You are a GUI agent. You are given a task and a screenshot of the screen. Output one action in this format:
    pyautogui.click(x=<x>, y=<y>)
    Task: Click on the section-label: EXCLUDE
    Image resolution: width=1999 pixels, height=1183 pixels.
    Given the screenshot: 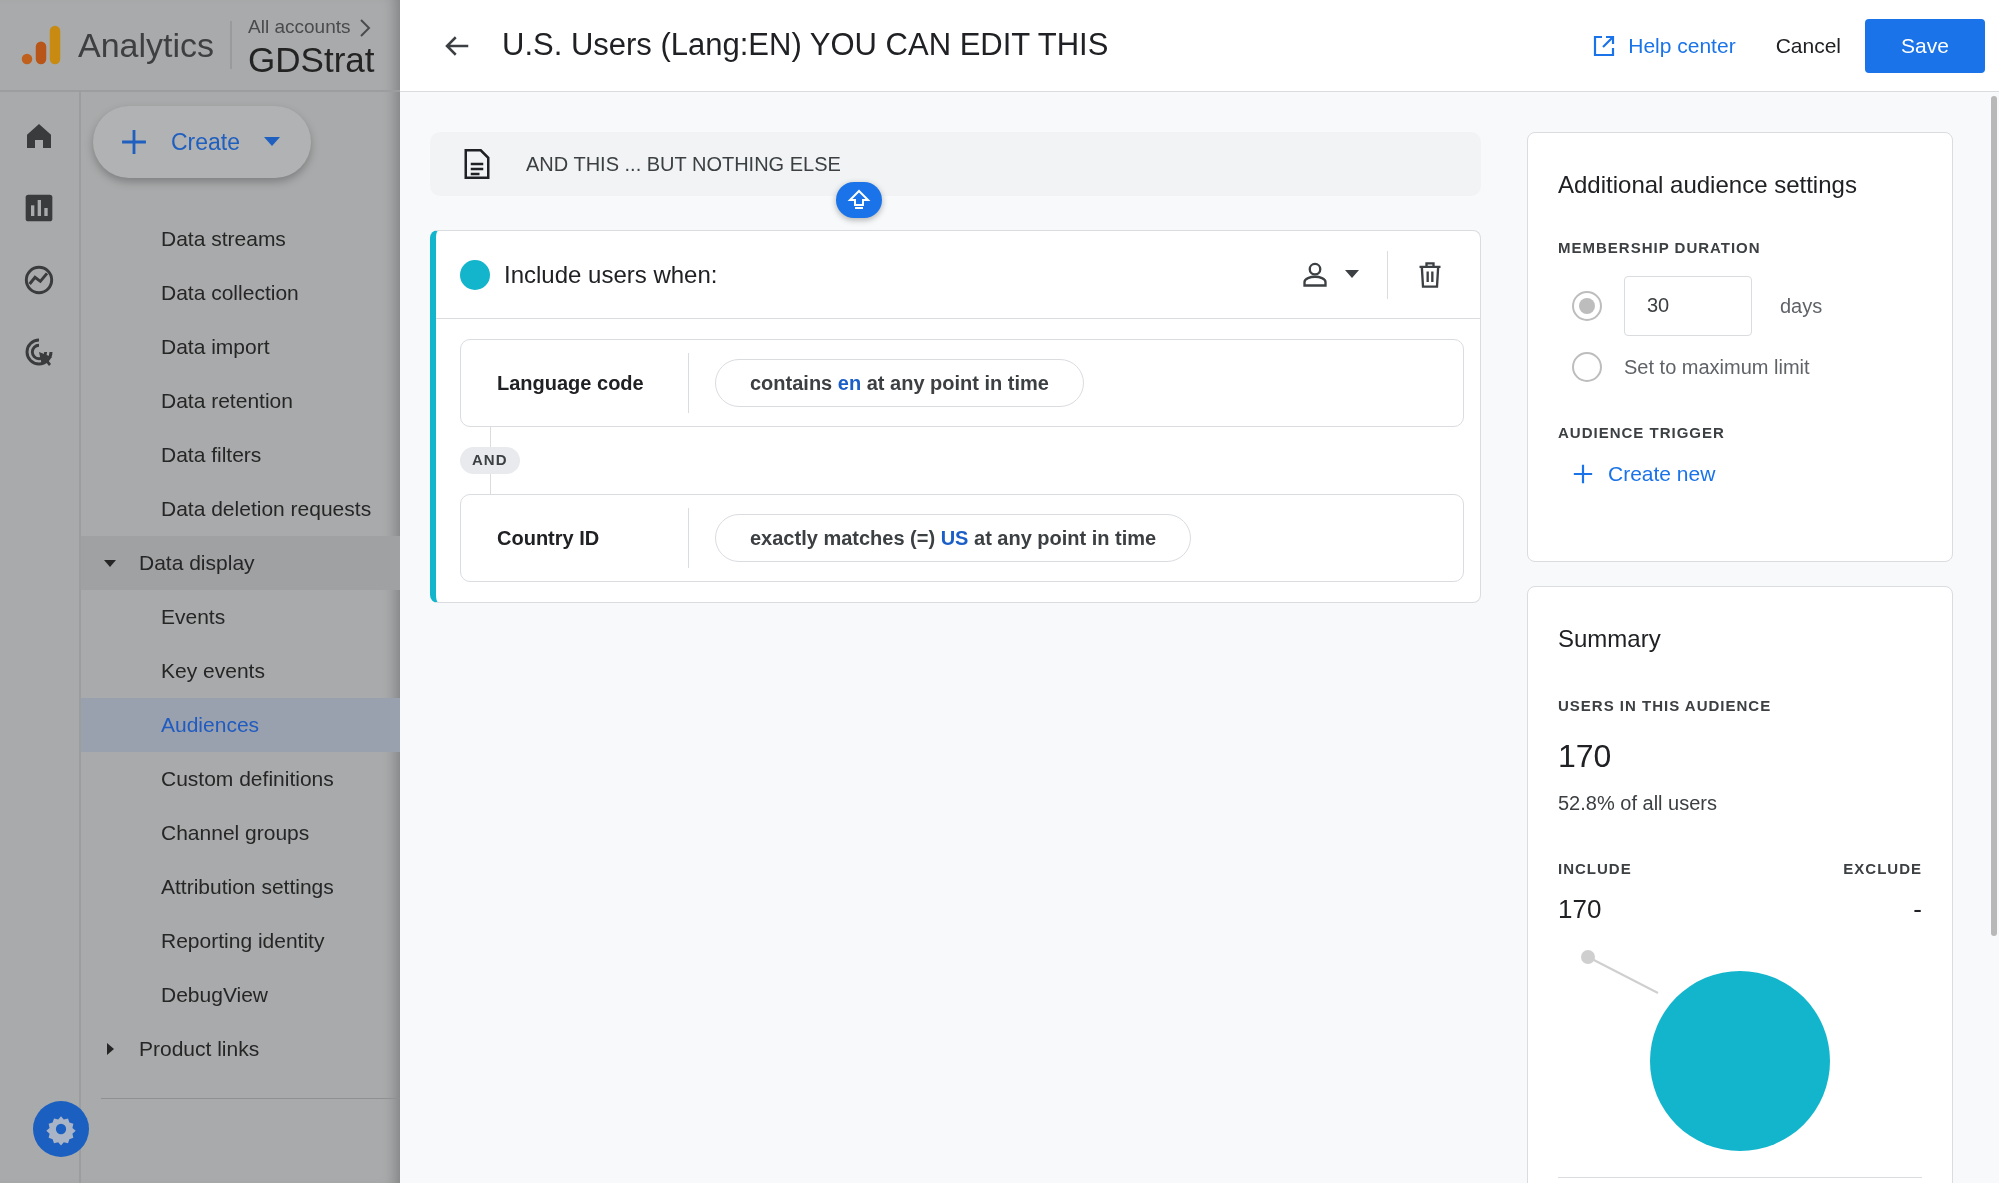 What is the action you would take?
    pyautogui.click(x=1882, y=868)
    